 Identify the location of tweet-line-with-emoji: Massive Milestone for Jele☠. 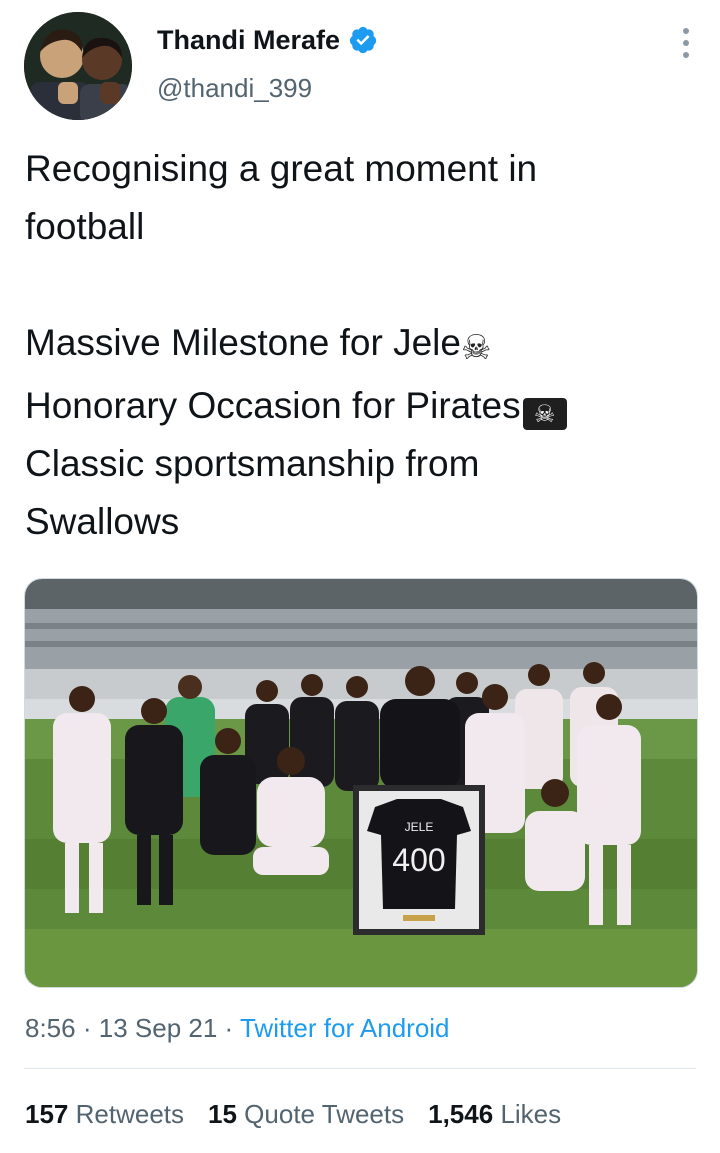
(360, 345).